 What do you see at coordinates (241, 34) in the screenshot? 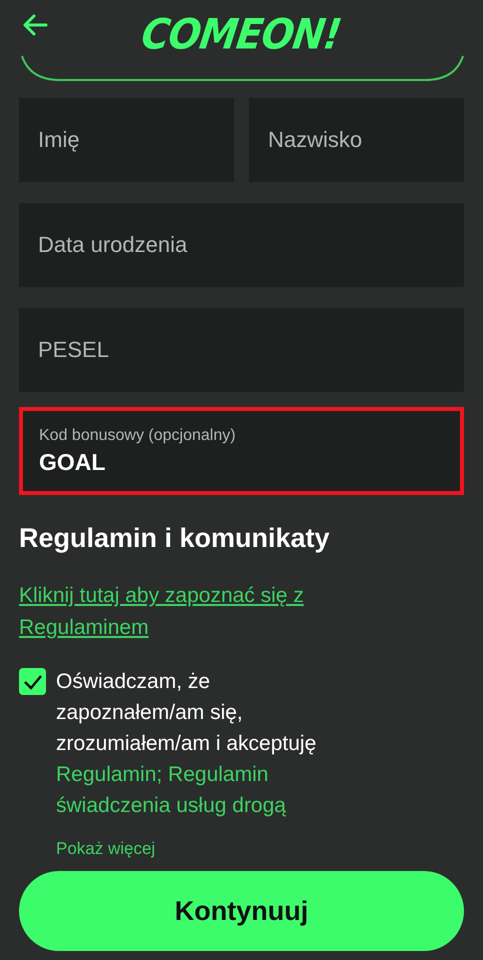
I see `logo: COMEON!` at bounding box center [241, 34].